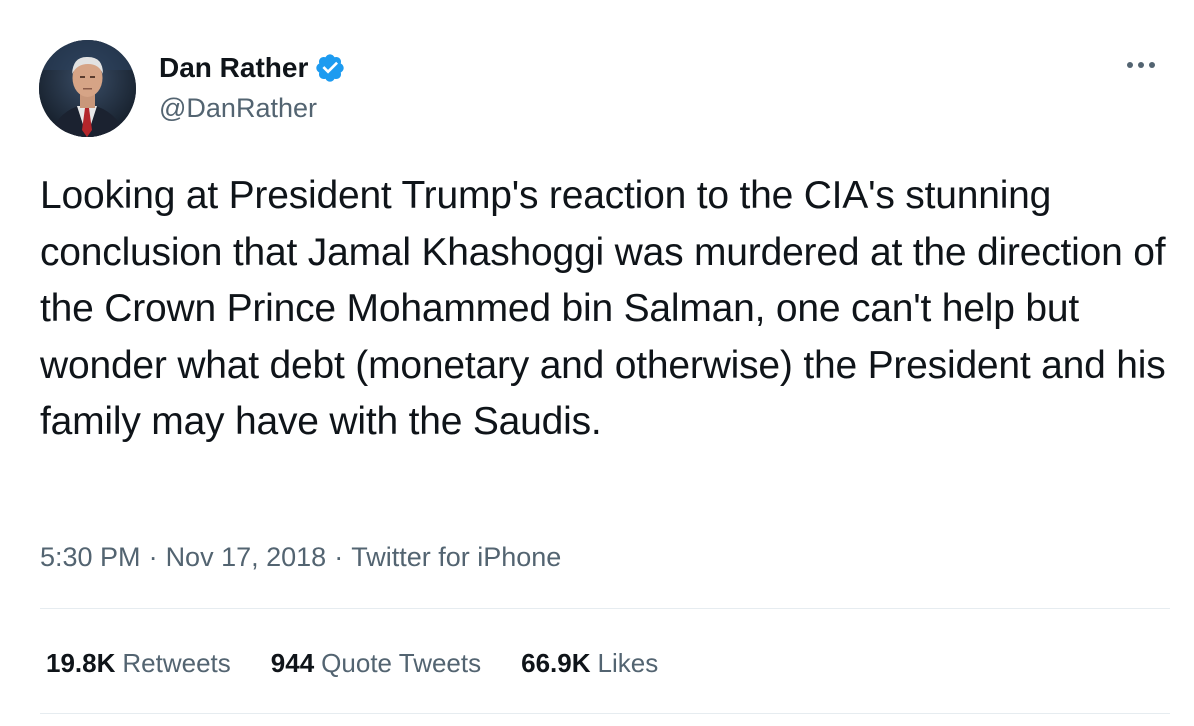  I want to click on likes-label: Likes, so click(628, 663).